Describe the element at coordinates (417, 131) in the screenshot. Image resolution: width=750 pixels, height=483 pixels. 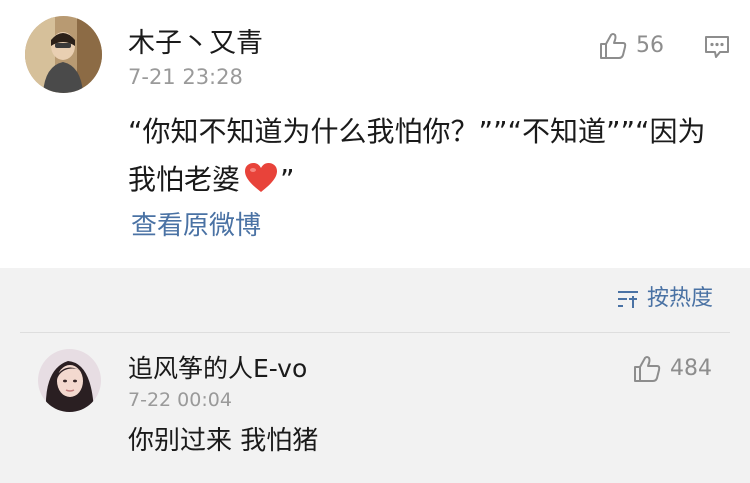
I see `comment-text-line-1: “你知不知道为什么我怕你？””“不知道””“因为` at that location.